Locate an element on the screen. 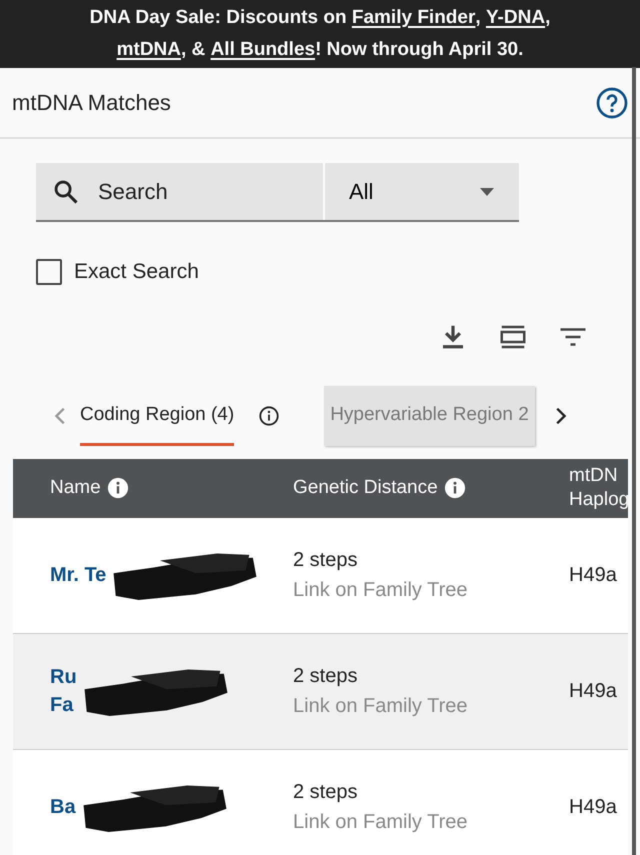  banner-text: mtDNA, & All Bundles! Now through April 30. is located at coordinates (320, 50).